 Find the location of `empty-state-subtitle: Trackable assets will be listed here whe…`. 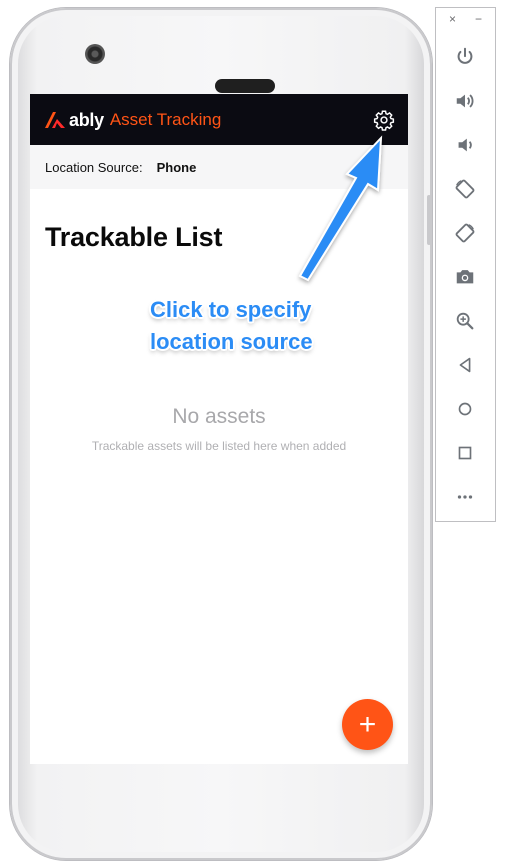

empty-state-subtitle: Trackable assets will be listed here whe… is located at coordinates (219, 446).